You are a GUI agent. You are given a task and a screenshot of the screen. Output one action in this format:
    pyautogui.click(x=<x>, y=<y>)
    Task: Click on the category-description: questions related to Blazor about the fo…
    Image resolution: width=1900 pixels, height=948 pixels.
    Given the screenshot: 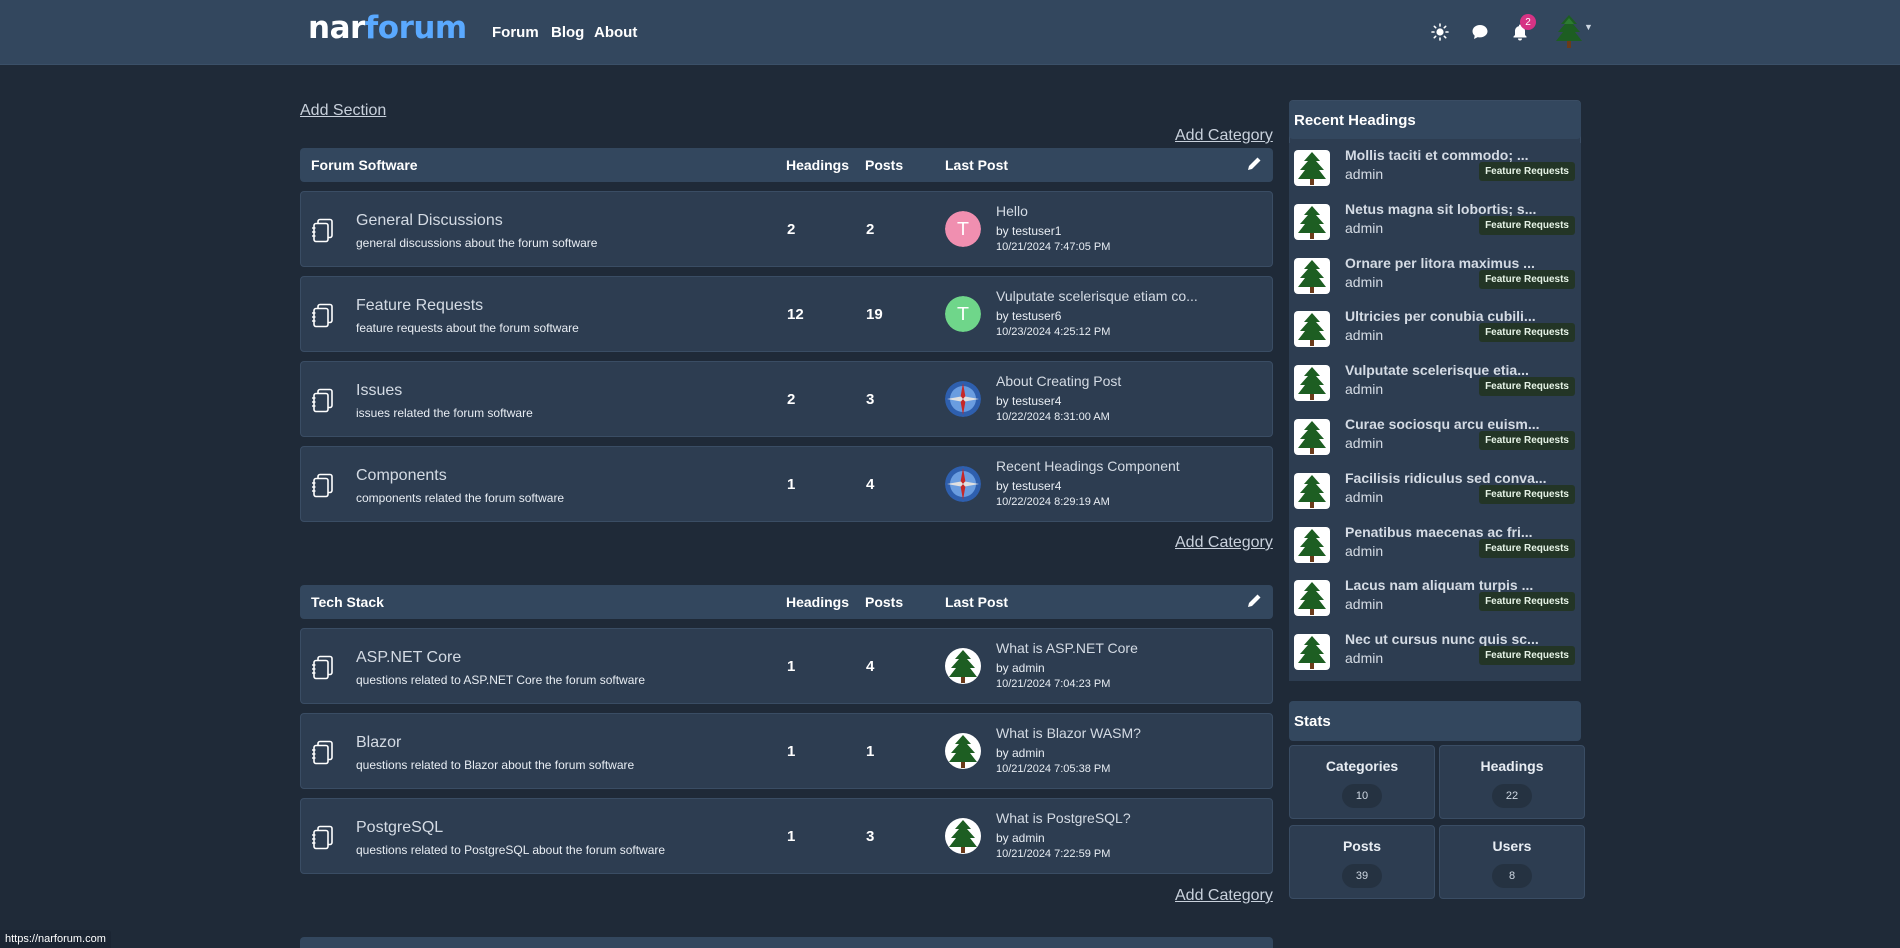 What is the action you would take?
    pyautogui.click(x=495, y=765)
    